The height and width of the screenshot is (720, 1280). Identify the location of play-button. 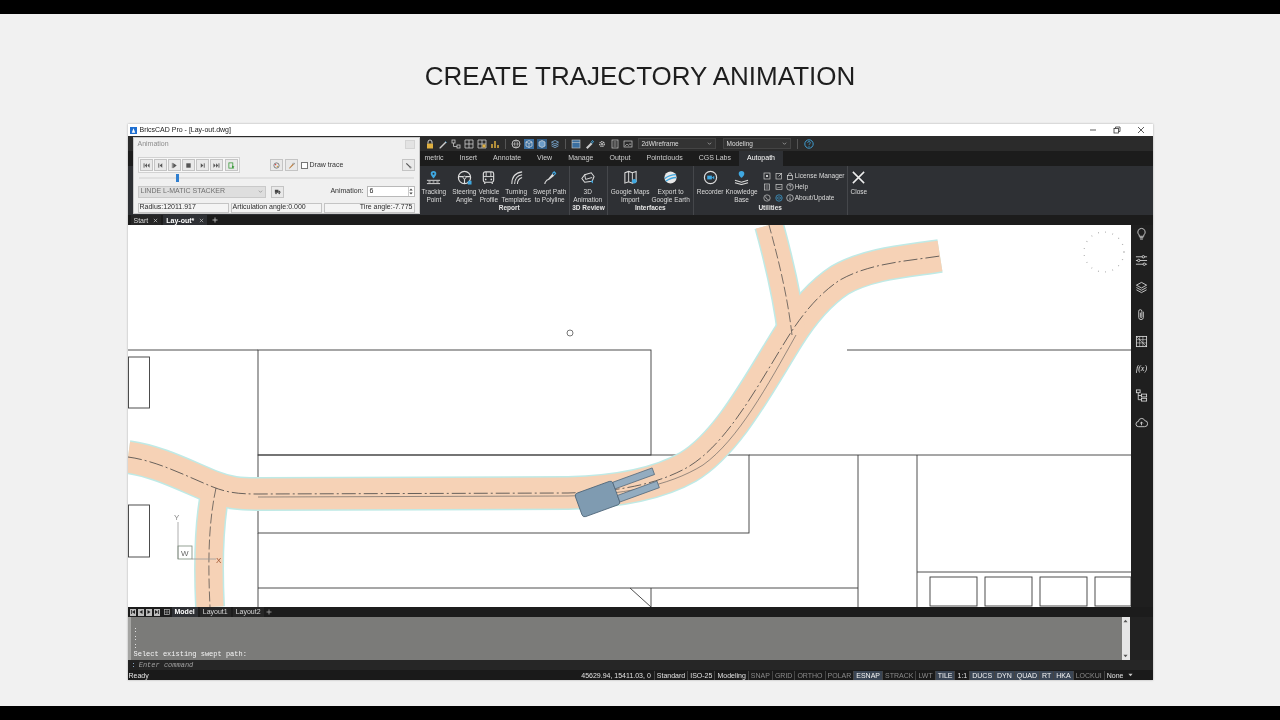
(174, 165).